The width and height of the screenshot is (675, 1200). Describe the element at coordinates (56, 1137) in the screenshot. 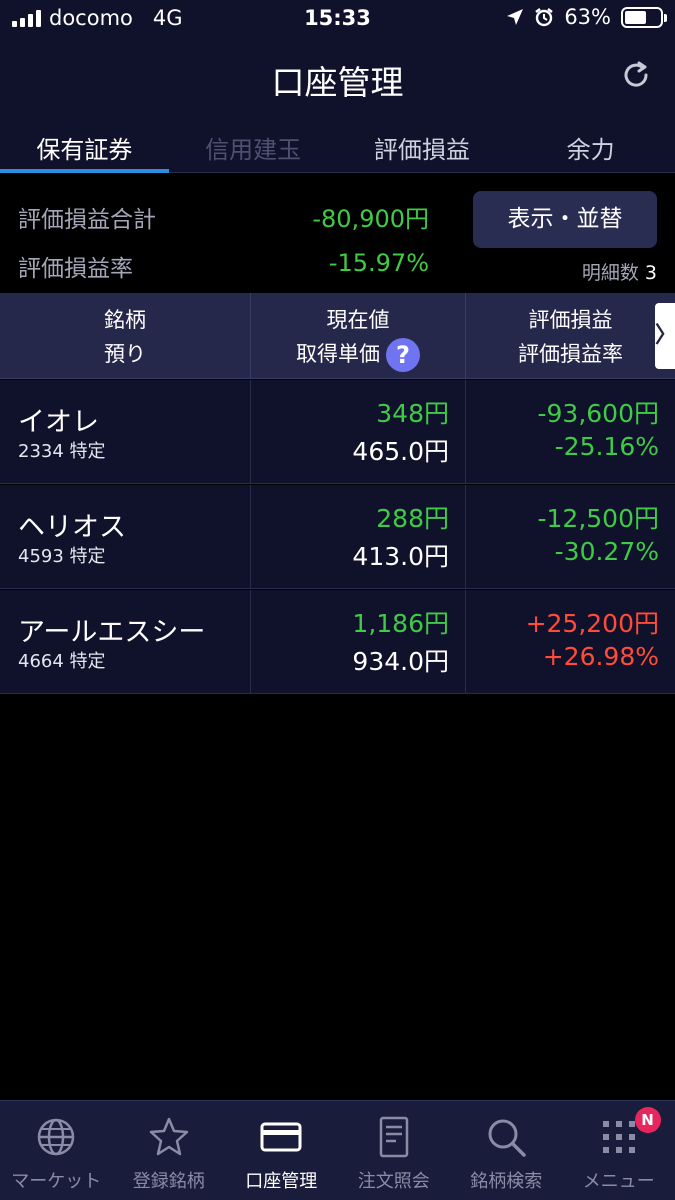

I see `globe-icon` at that location.